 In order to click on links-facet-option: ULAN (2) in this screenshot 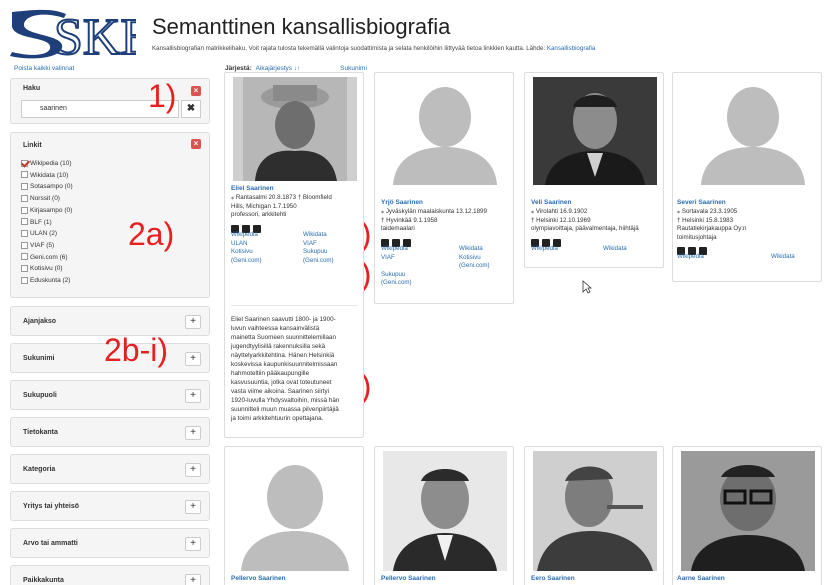, I will do `click(39, 234)`.